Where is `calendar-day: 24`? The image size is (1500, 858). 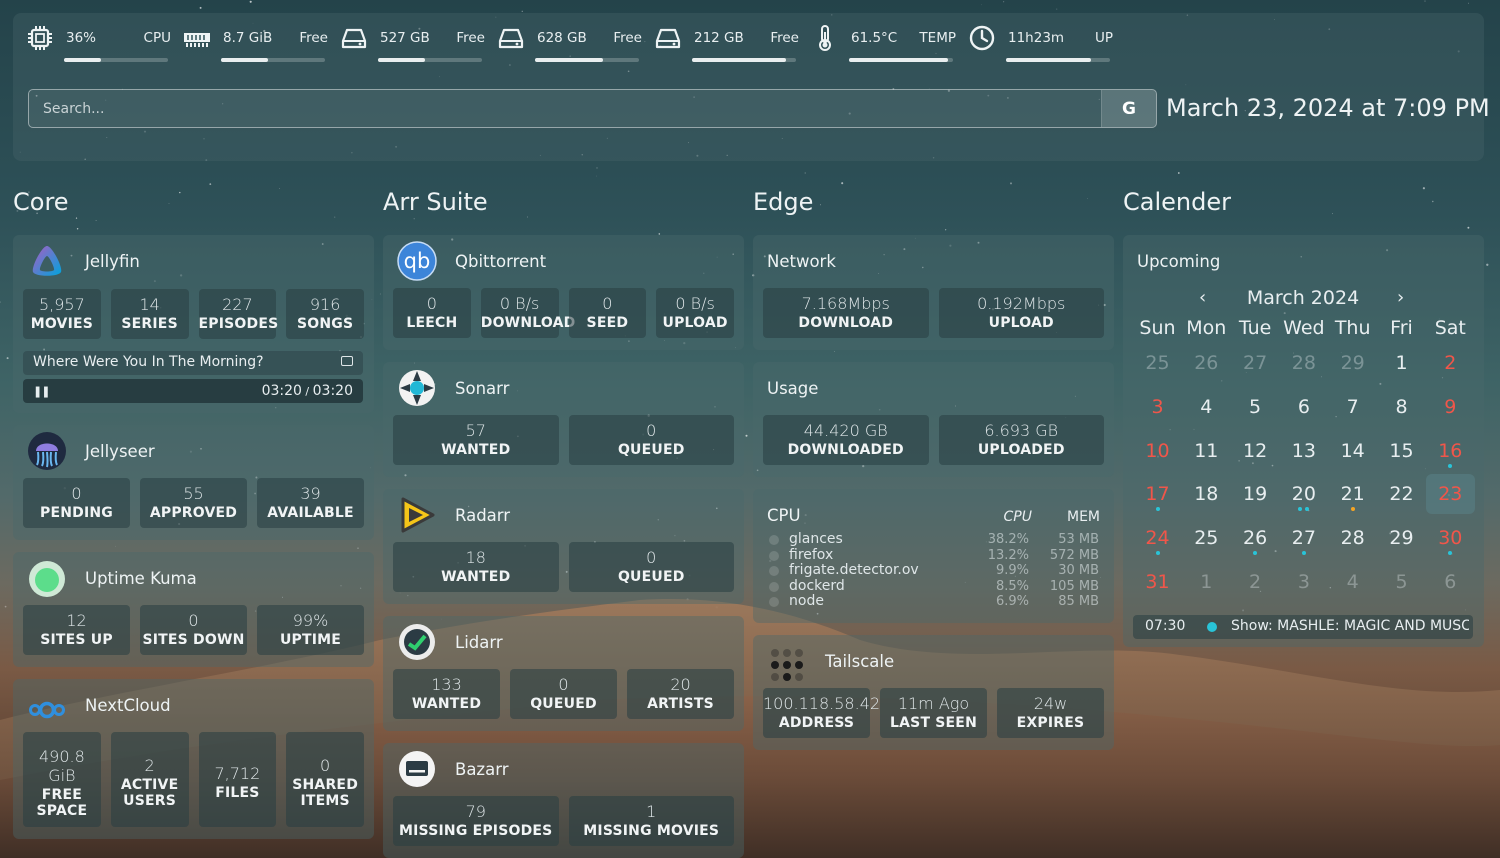 calendar-day: 24 is located at coordinates (1157, 538).